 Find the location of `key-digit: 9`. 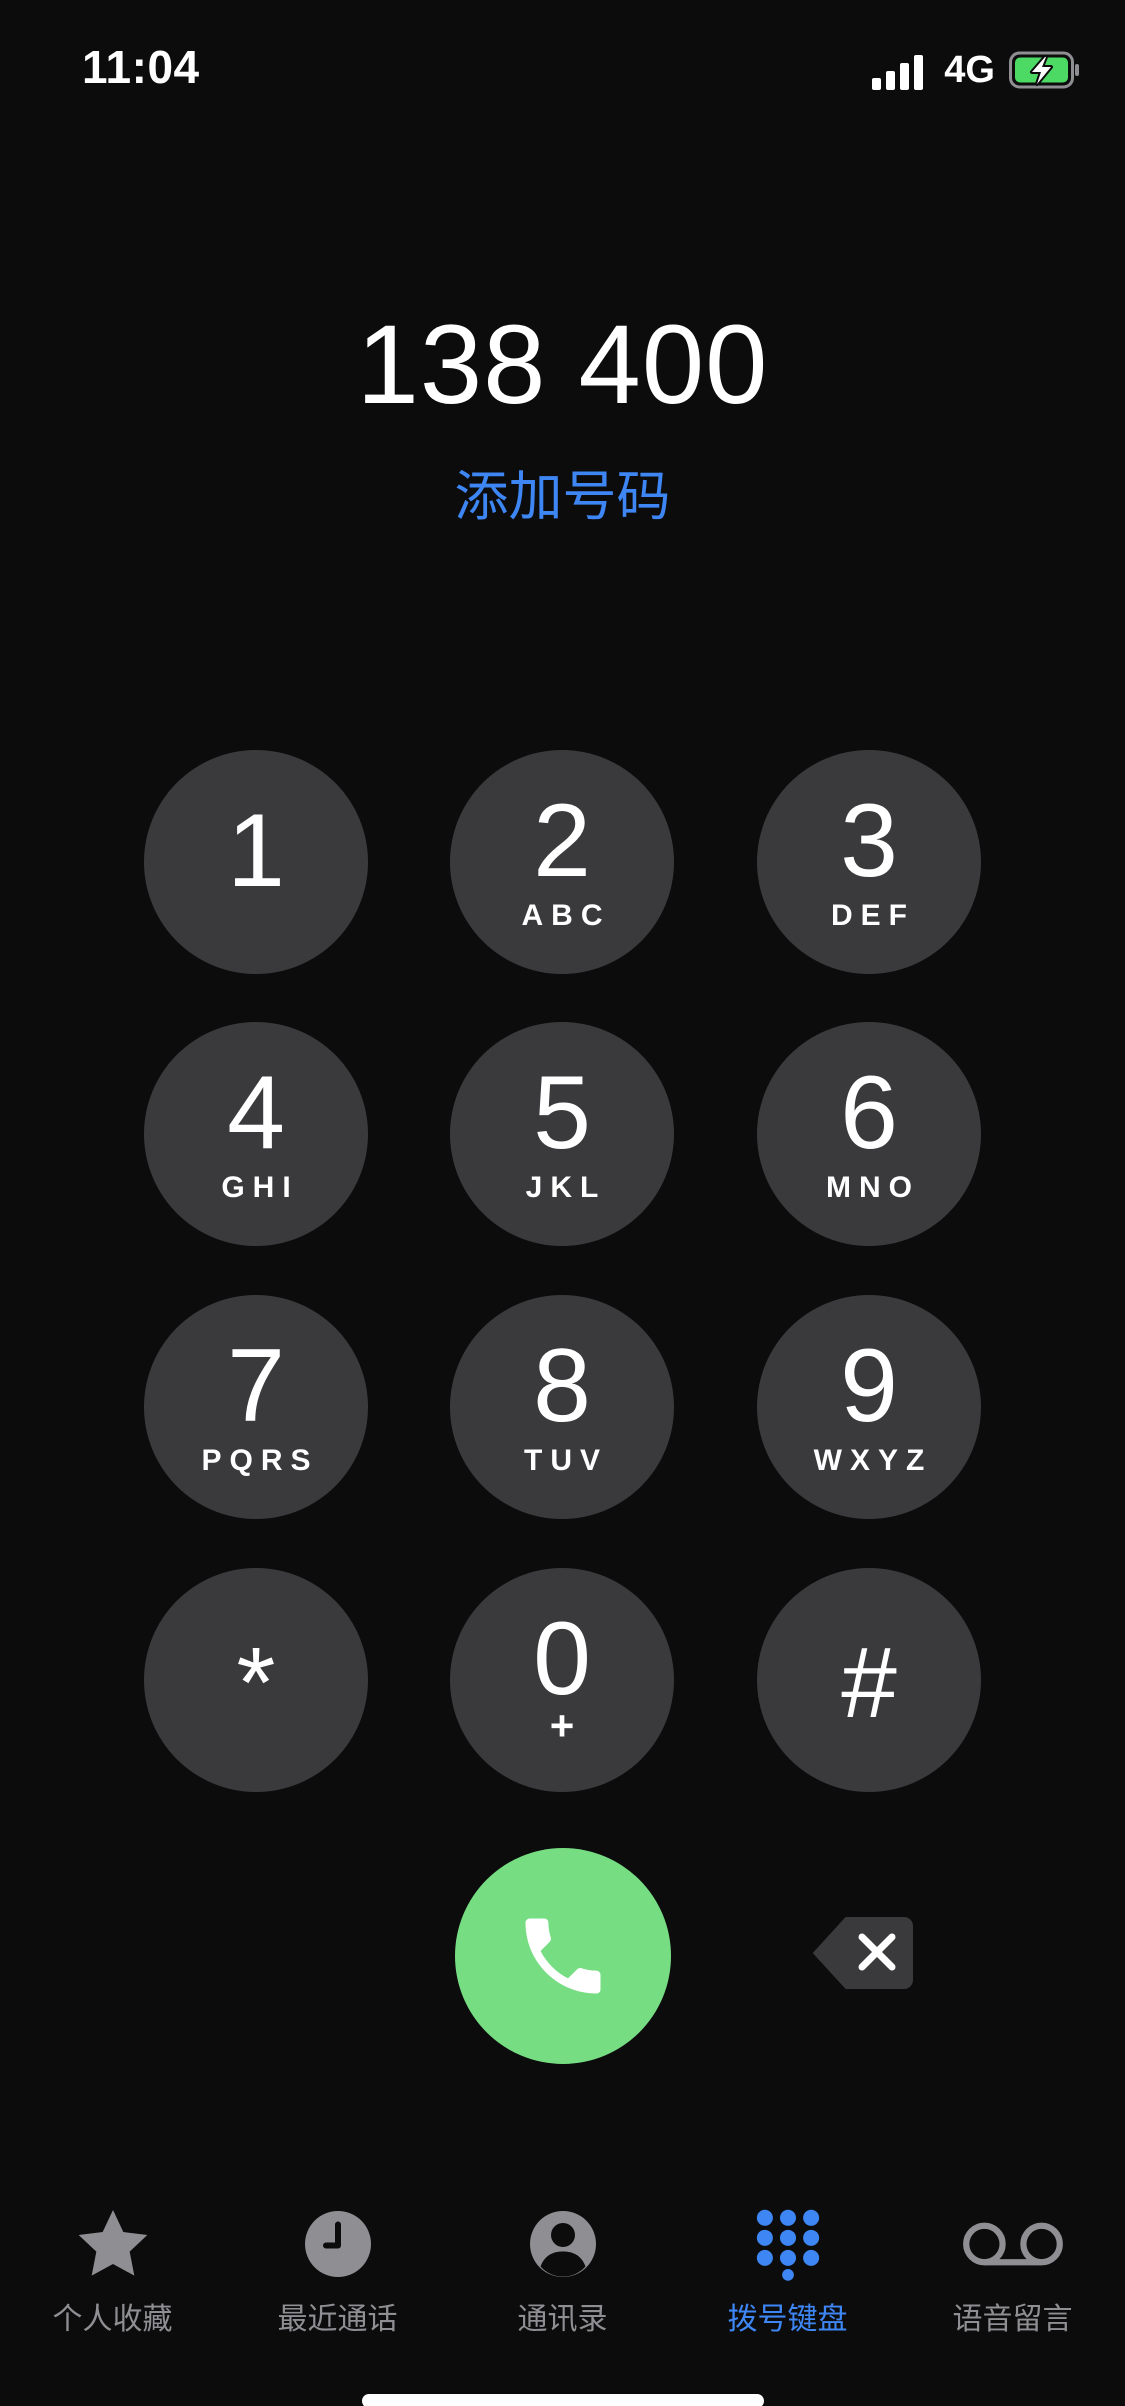

key-digit: 9 is located at coordinates (869, 1386).